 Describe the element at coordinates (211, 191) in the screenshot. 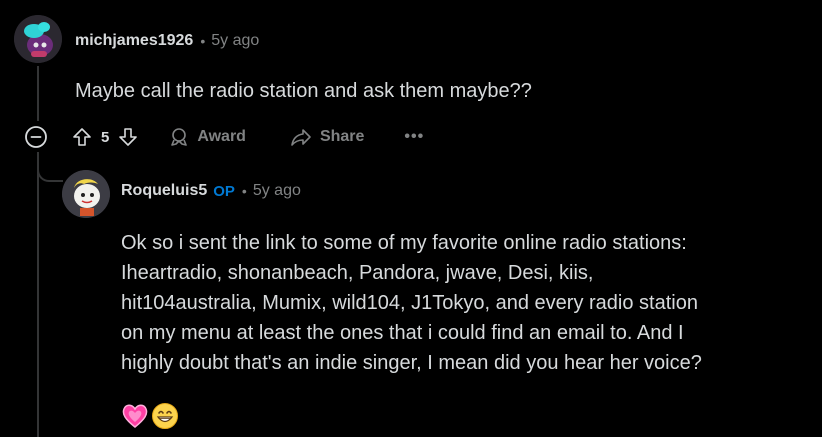

I see `reply-header: Roqueluis5 OP • 5y ago` at that location.